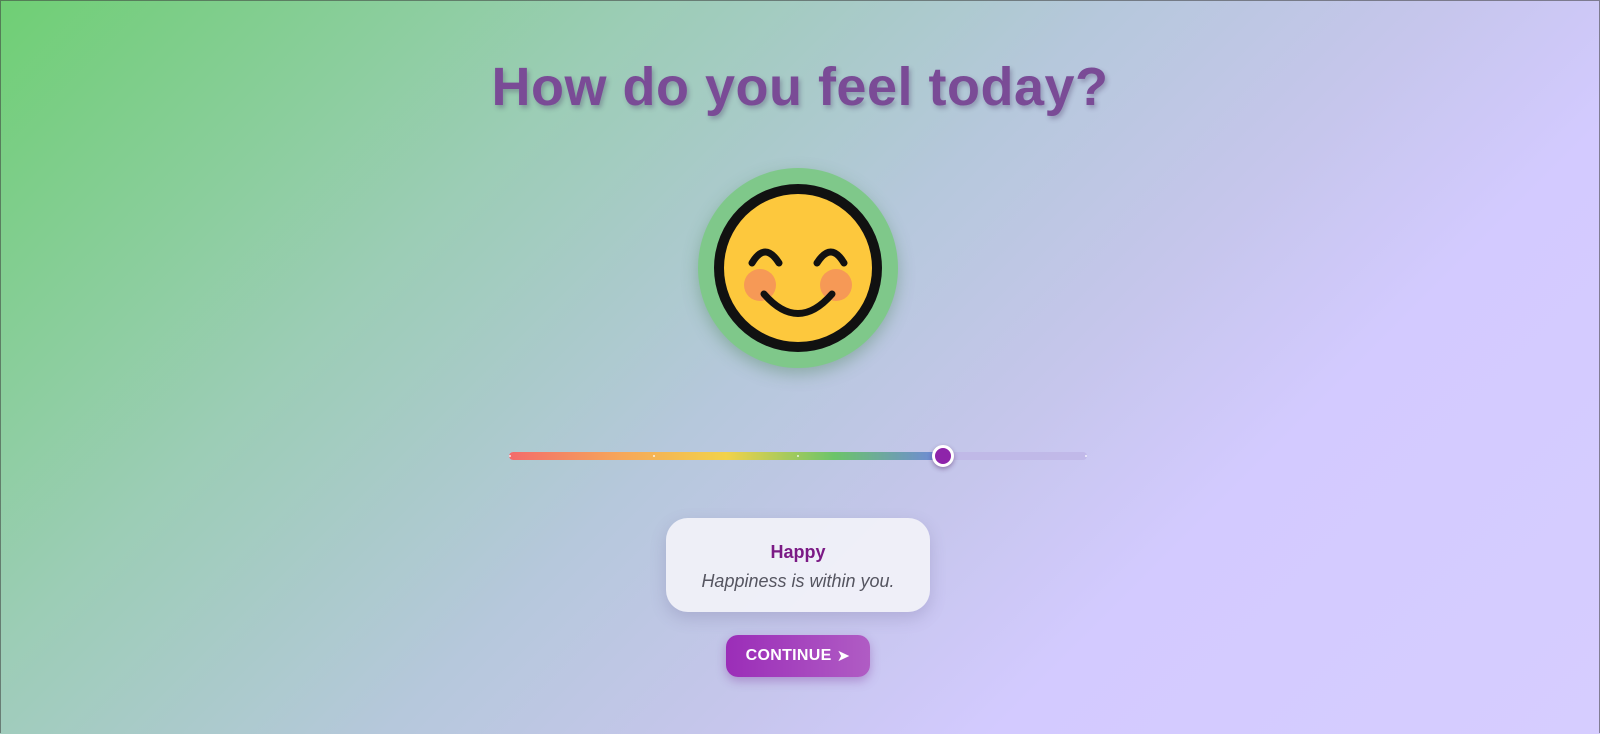  What do you see at coordinates (788, 655) in the screenshot?
I see `continue-label: CONTINUE` at bounding box center [788, 655].